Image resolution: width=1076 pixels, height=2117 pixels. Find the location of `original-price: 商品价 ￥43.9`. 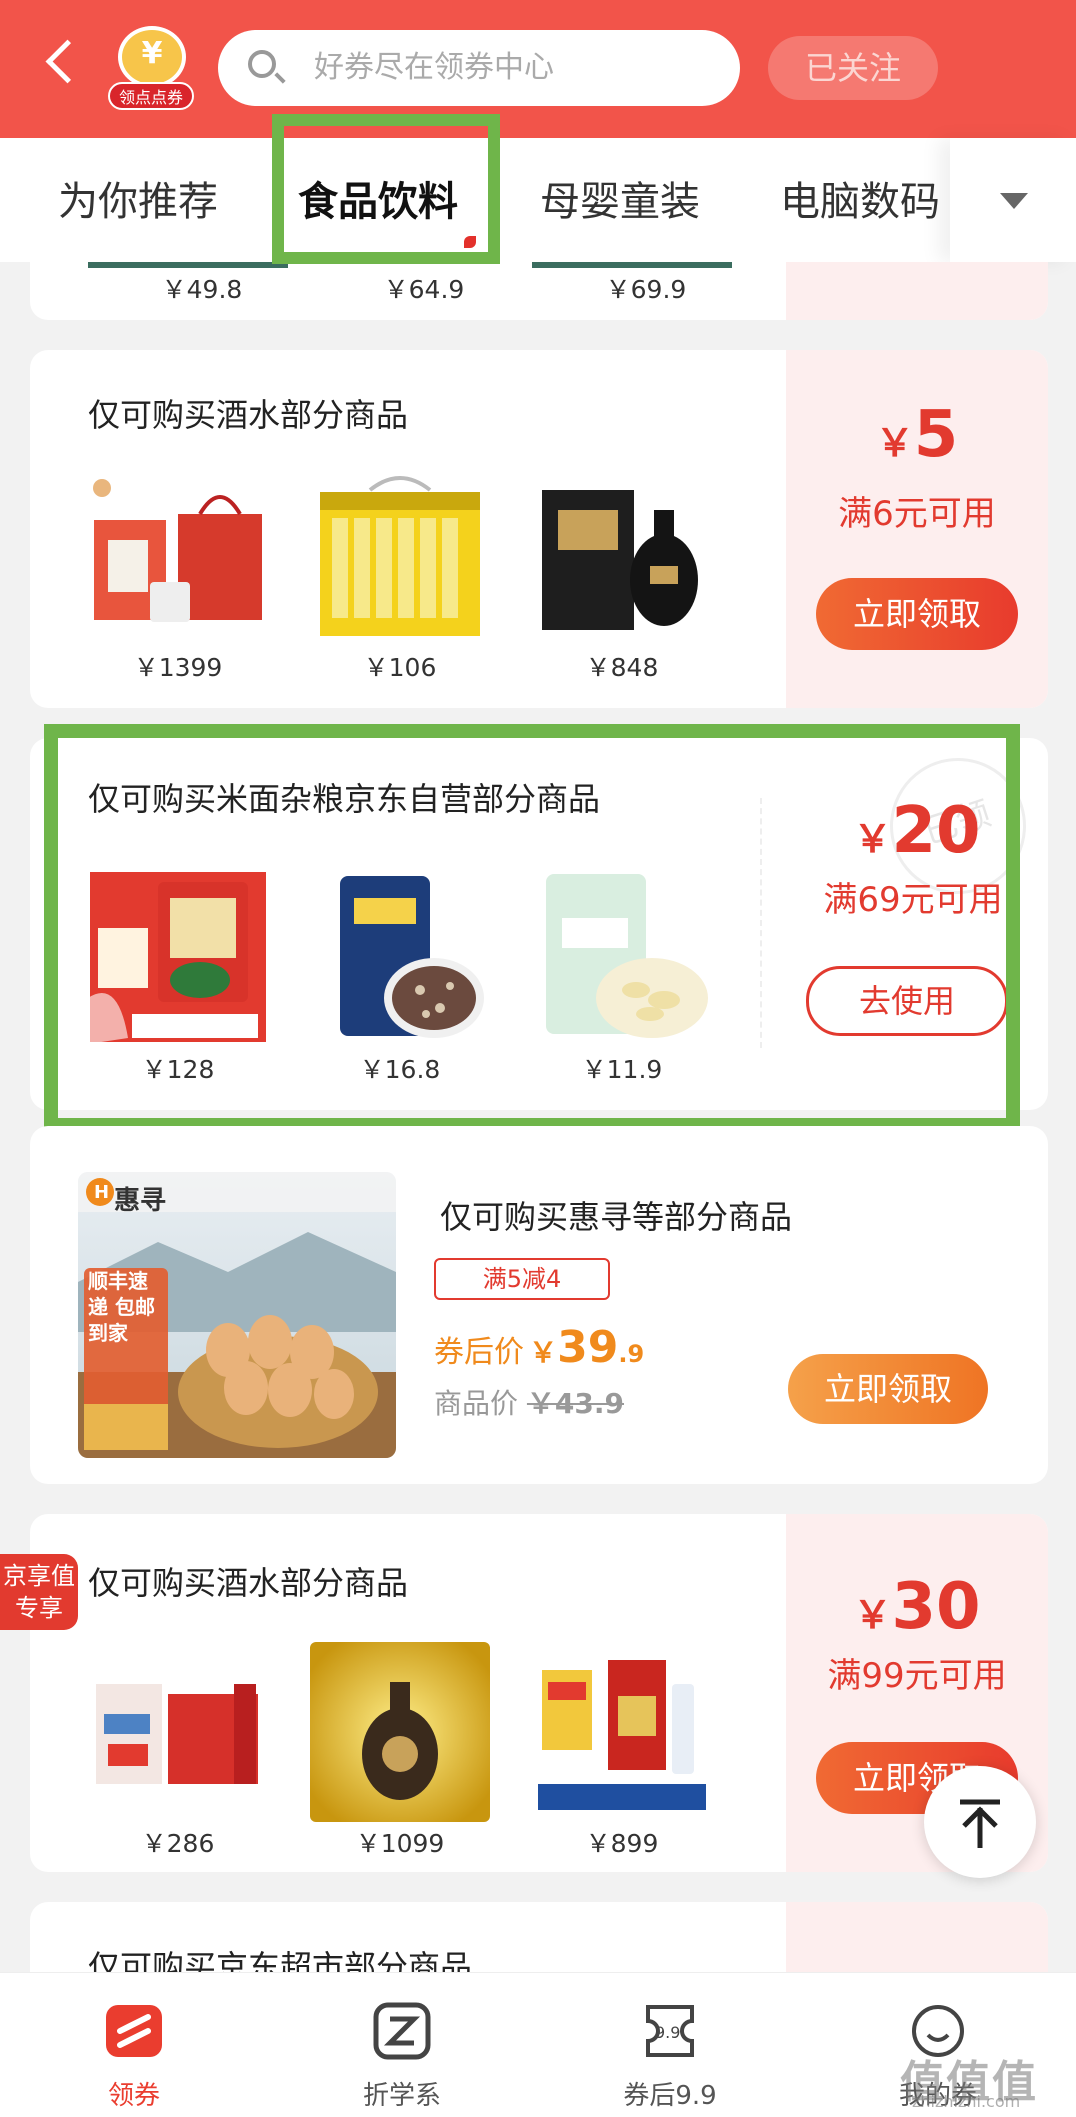

original-price: 商品价 ￥43.9 is located at coordinates (529, 1402).